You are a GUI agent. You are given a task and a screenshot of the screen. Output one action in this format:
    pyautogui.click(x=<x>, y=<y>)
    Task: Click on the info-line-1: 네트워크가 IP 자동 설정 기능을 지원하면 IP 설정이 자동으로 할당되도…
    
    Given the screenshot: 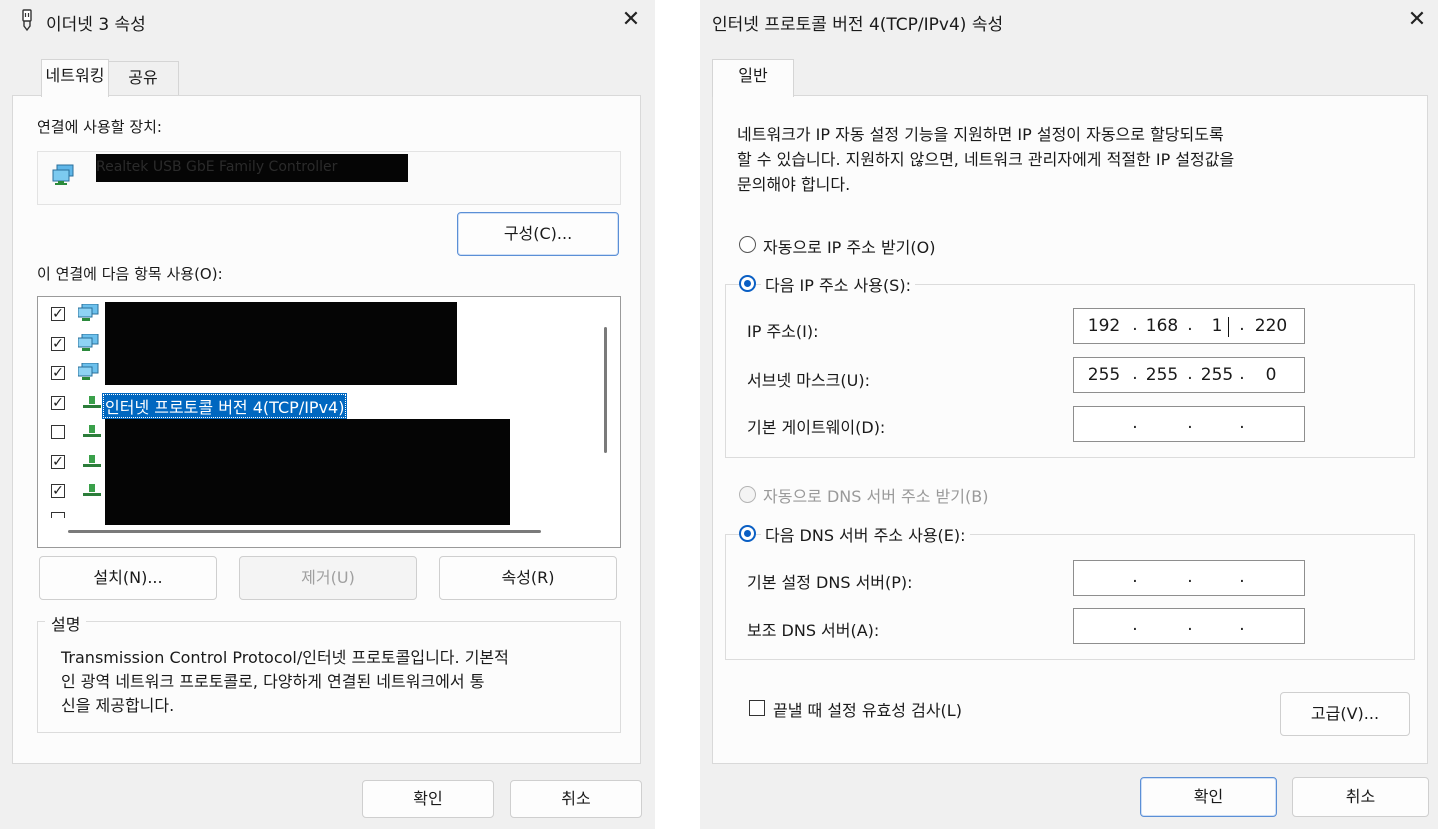 What is the action you would take?
    pyautogui.click(x=980, y=134)
    